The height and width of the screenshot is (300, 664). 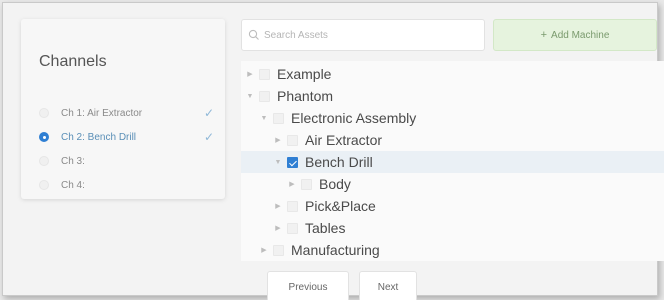 What do you see at coordinates (73, 61) in the screenshot?
I see `channels-title: Channels` at bounding box center [73, 61].